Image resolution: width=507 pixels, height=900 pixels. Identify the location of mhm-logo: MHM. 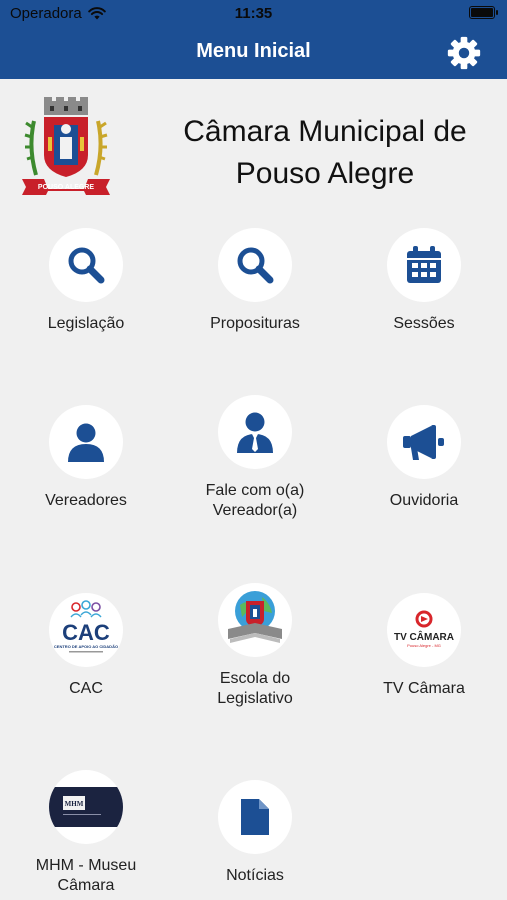
(86, 807).